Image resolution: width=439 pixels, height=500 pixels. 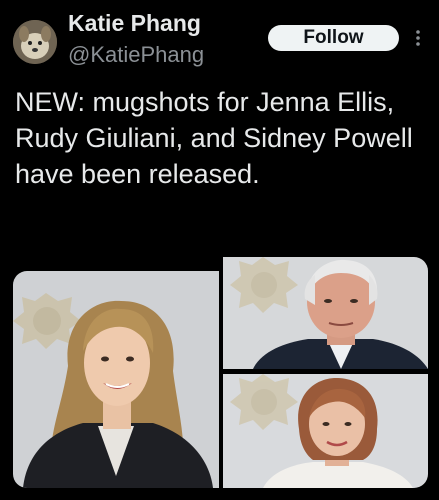 I want to click on mugshot-2-image, so click(x=325, y=313).